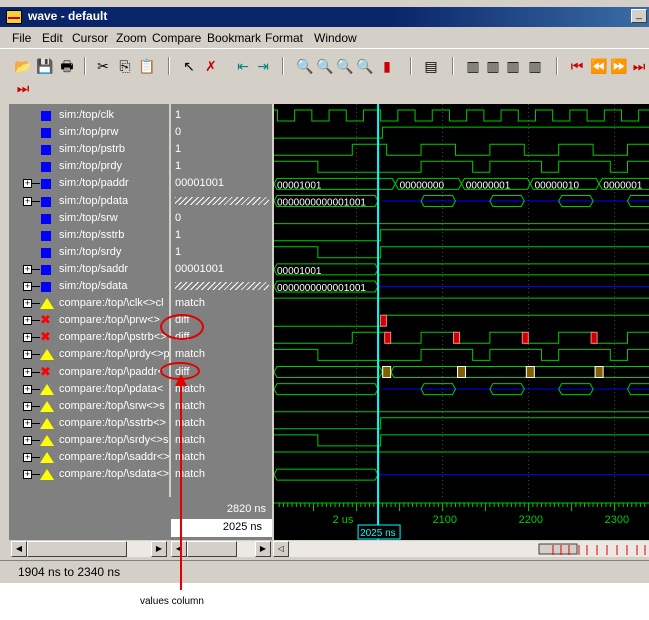 Image resolution: width=649 pixels, height=620 pixels. Describe the element at coordinates (325, 66) in the screenshot. I see `zoom-out-icon: 🔍` at that location.